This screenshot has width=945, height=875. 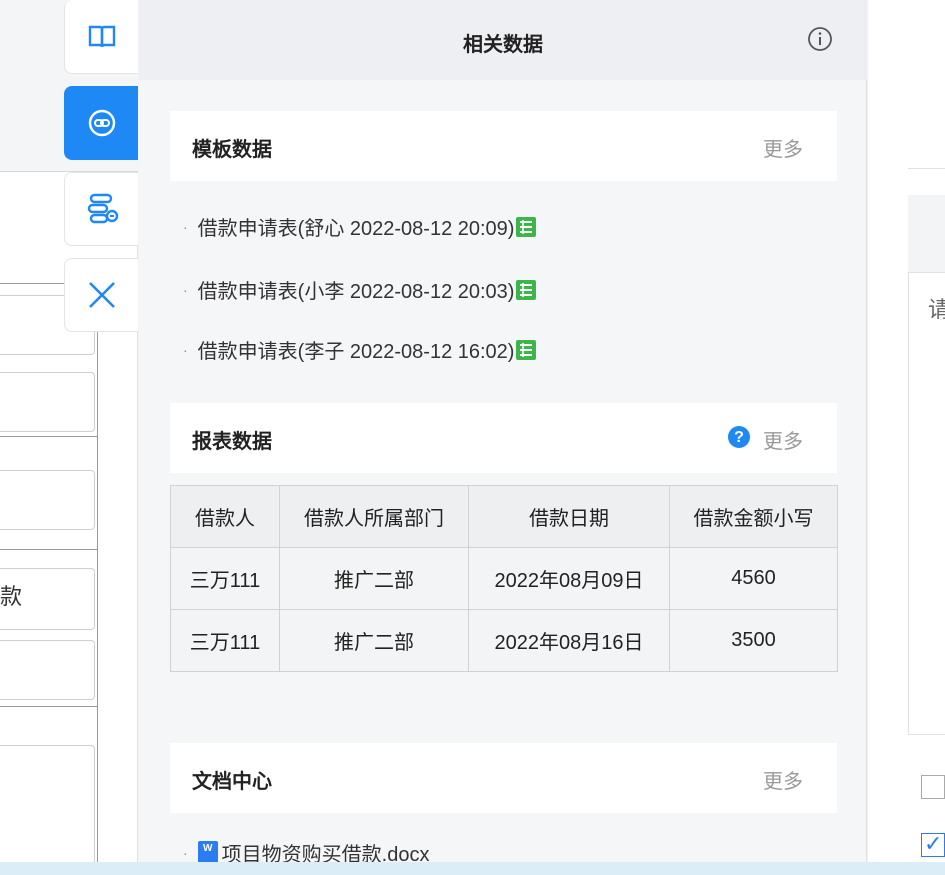 What do you see at coordinates (906, 437) in the screenshot?
I see `right-form-area: 请` at bounding box center [906, 437].